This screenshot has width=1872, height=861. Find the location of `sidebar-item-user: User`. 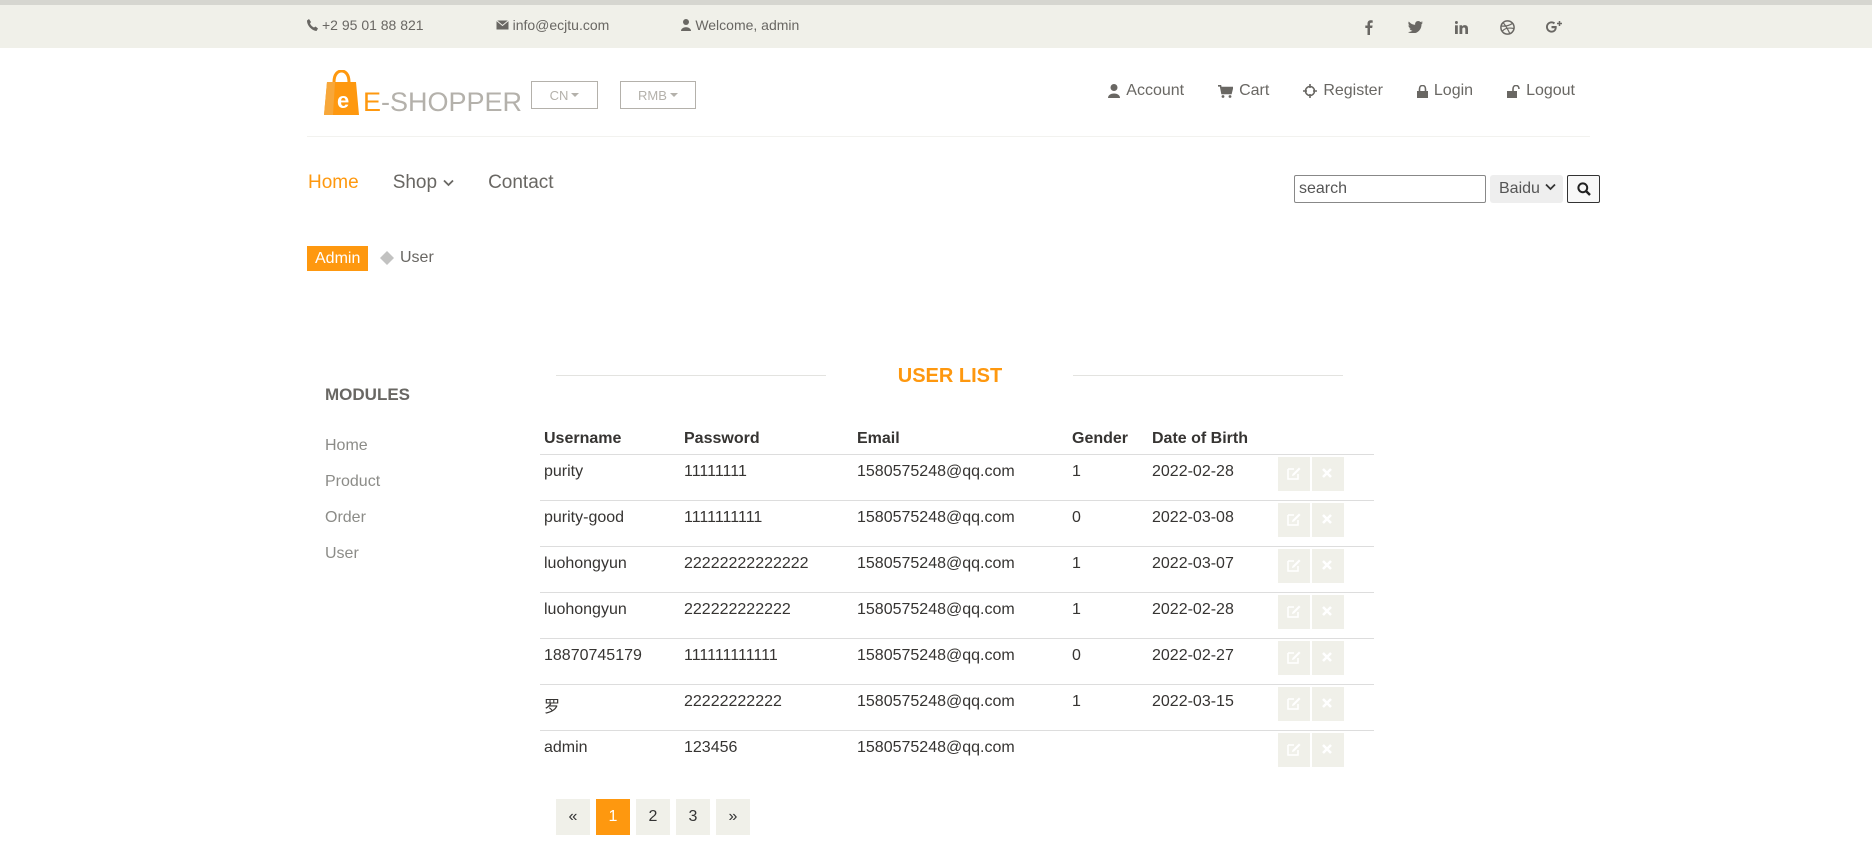

sidebar-item-user: User is located at coordinates (352, 563).